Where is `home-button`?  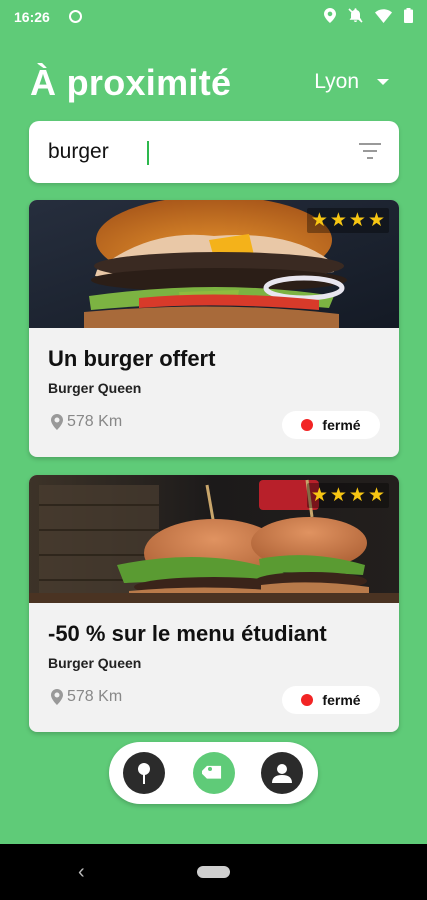 home-button is located at coordinates (213, 872).